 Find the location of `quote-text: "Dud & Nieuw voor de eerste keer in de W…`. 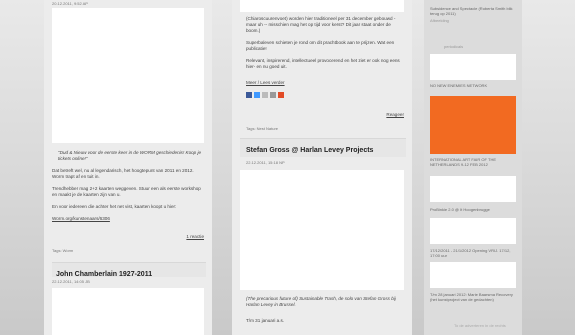

quote-text: "Dud & Nieuw voor de eerste keer in de W… is located at coordinates (130, 155).